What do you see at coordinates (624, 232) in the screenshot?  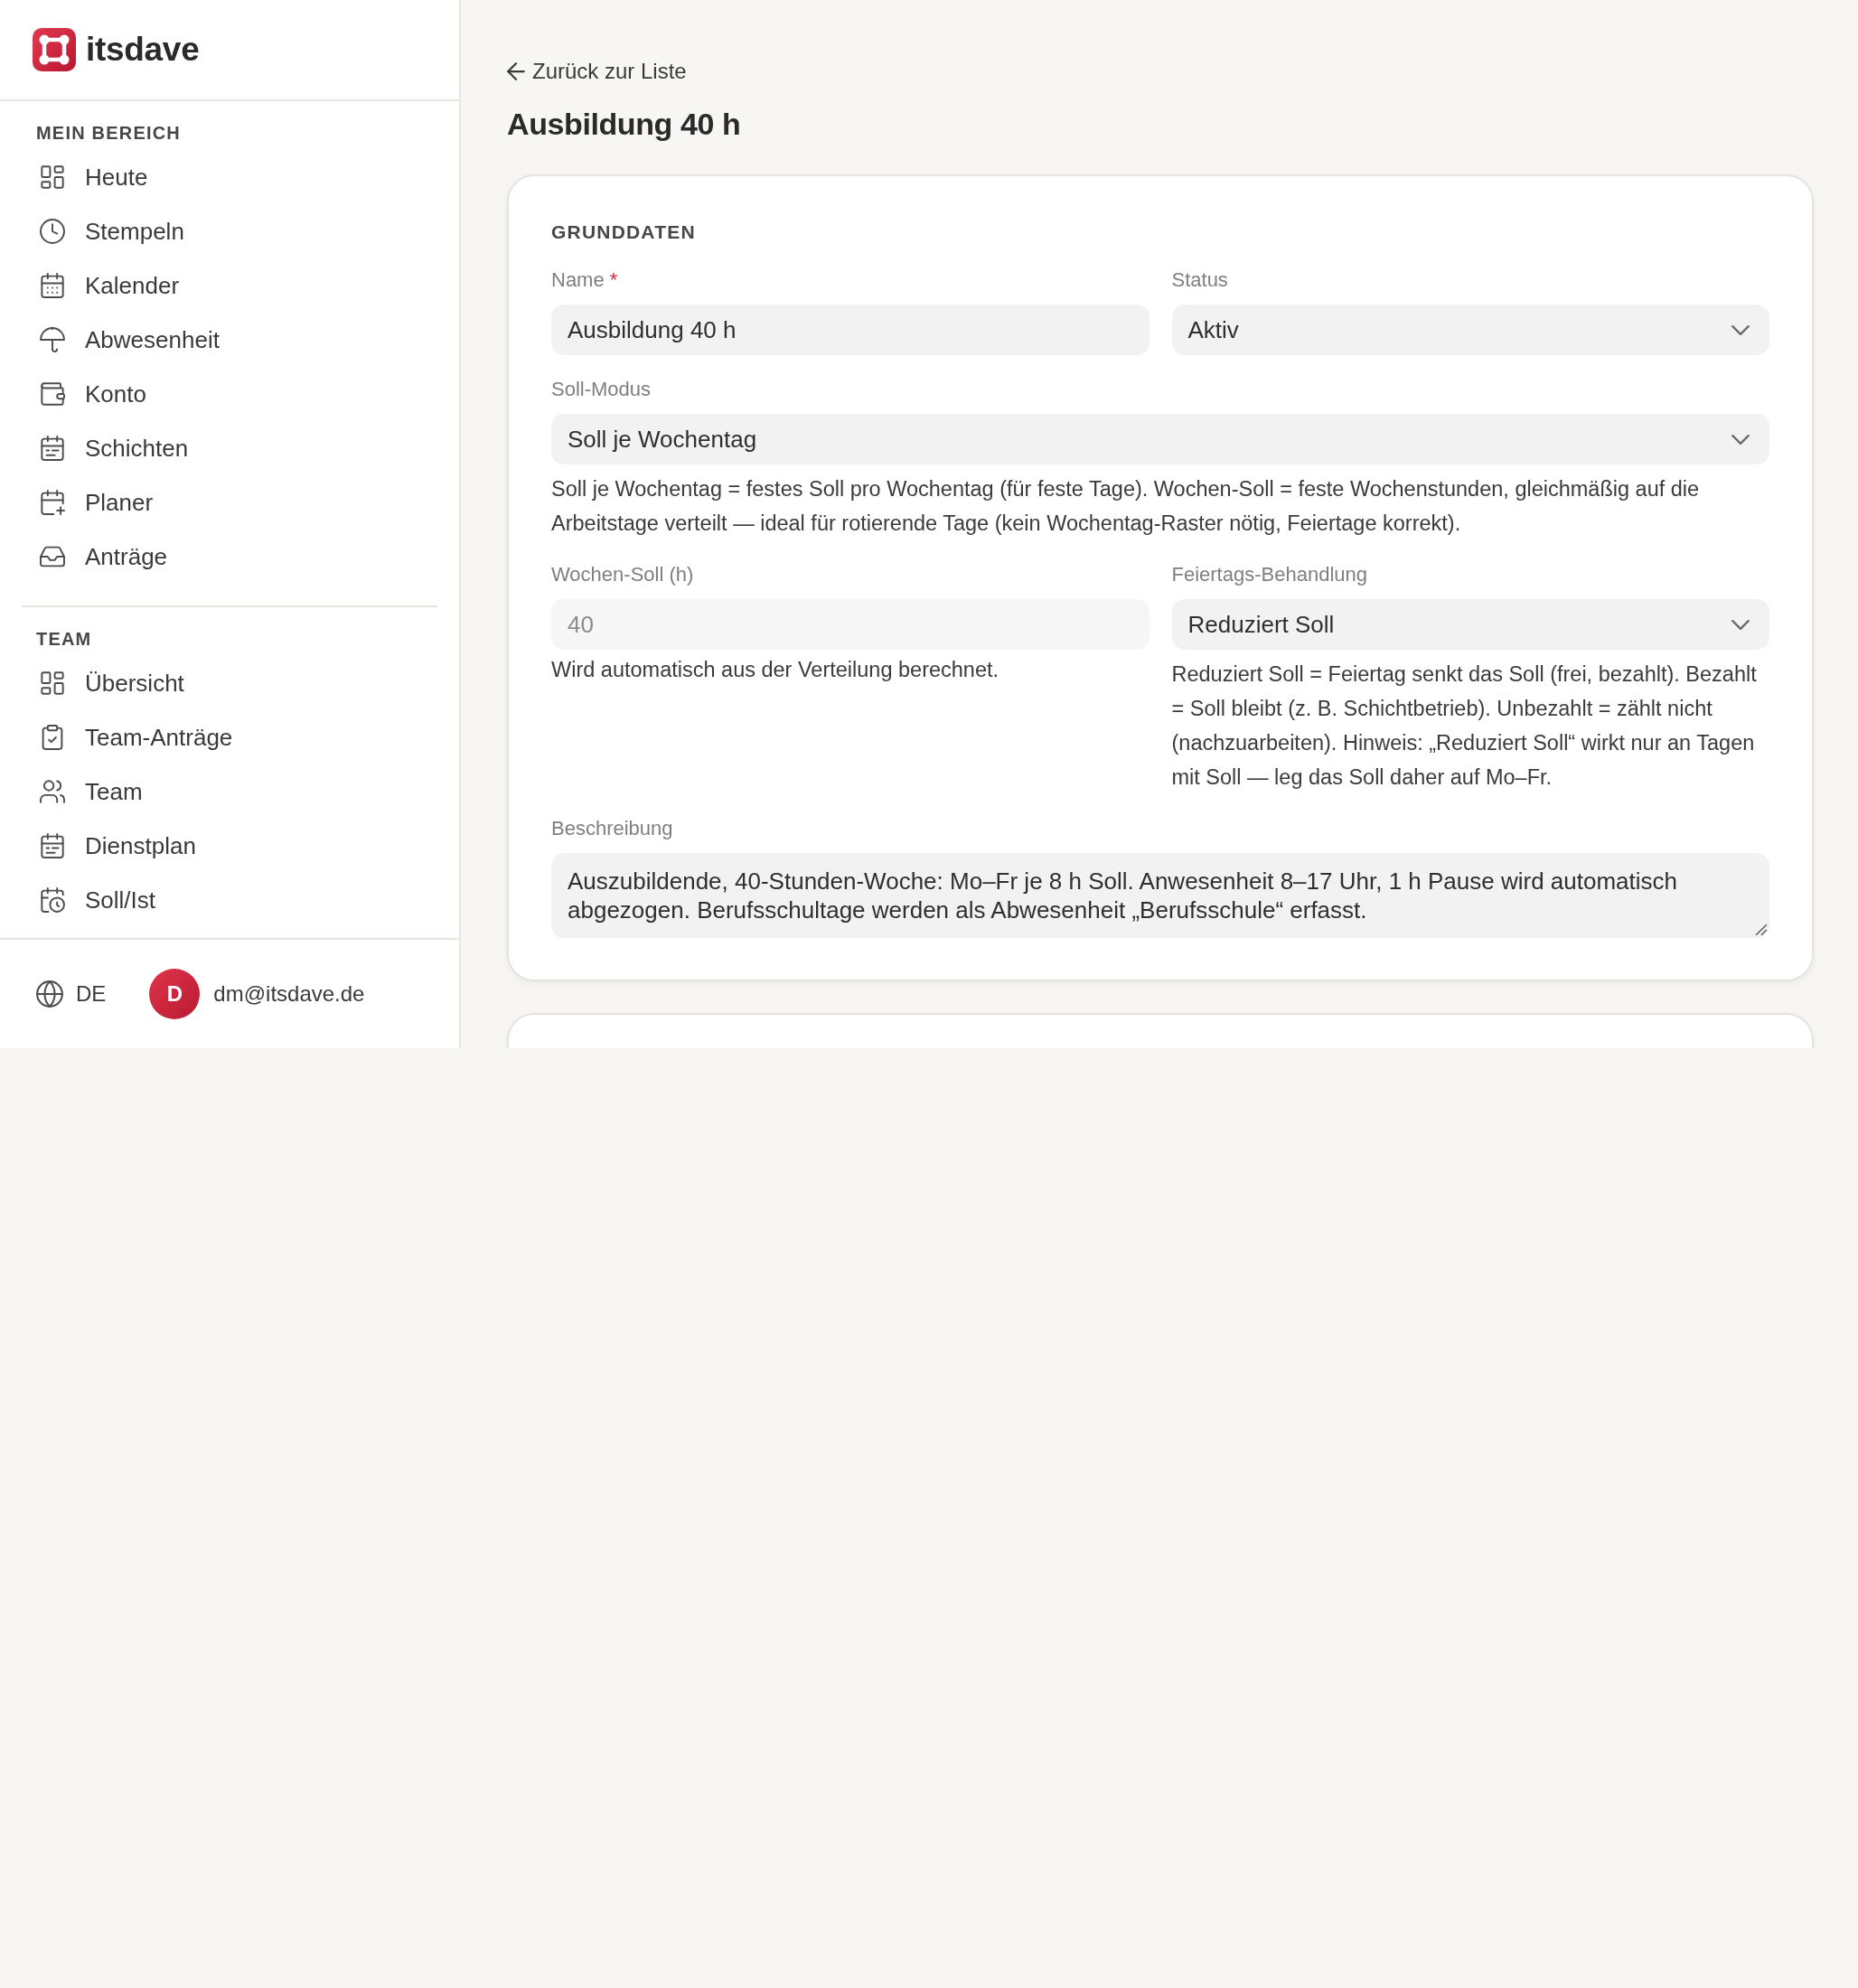 I see `section-heading: GRUNDDATEN` at bounding box center [624, 232].